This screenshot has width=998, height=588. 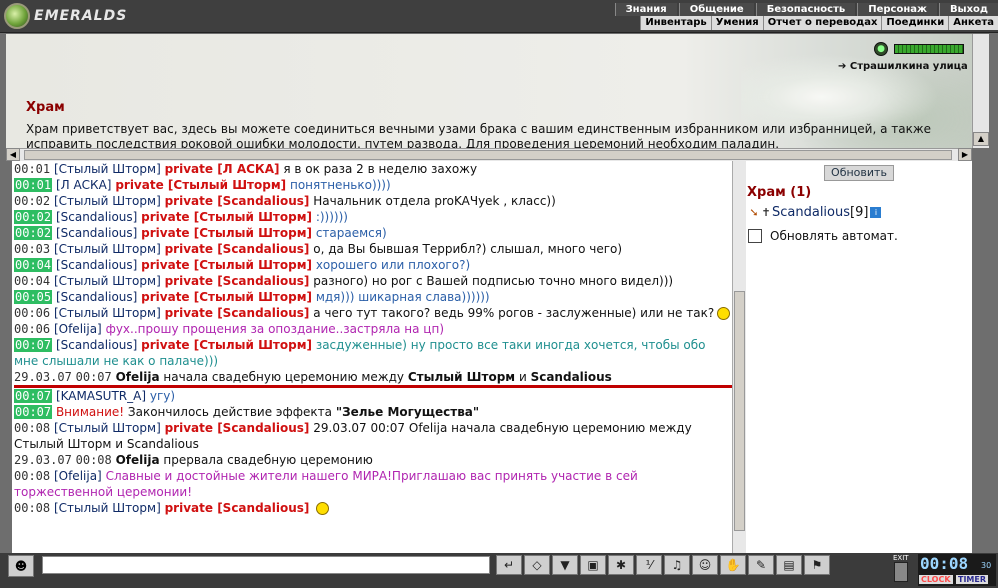 What do you see at coordinates (393, 265) in the screenshot?
I see `chat-message: хорошего или плохого?)` at bounding box center [393, 265].